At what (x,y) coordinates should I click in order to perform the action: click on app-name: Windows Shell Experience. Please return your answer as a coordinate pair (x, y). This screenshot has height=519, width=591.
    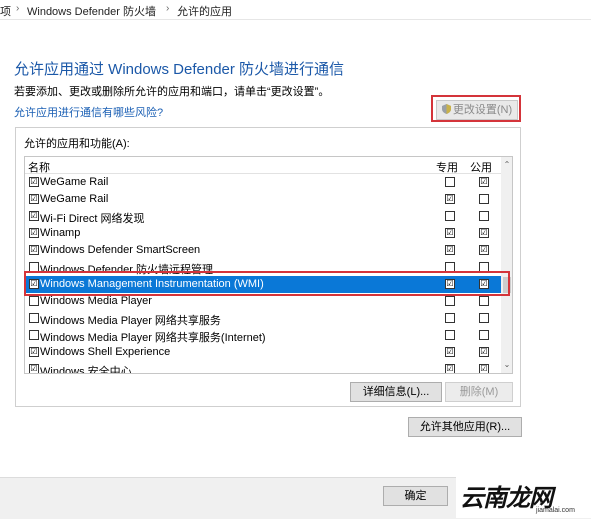
    Looking at the image, I should click on (105, 352).